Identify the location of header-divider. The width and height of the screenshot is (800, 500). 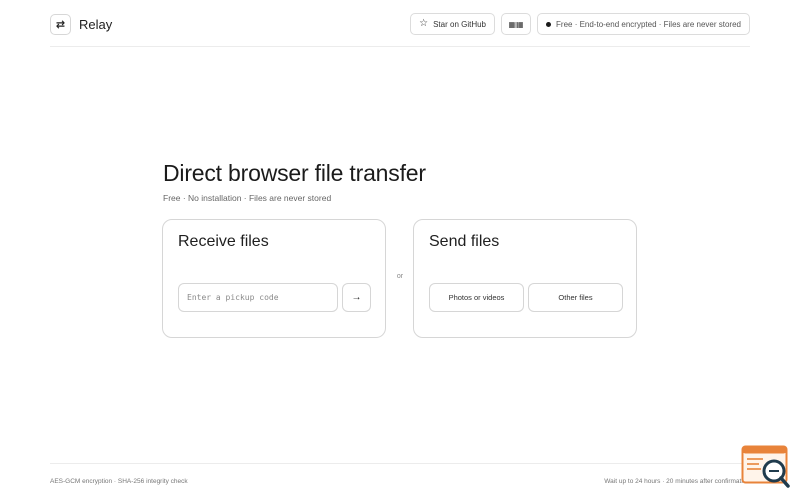
(400, 46).